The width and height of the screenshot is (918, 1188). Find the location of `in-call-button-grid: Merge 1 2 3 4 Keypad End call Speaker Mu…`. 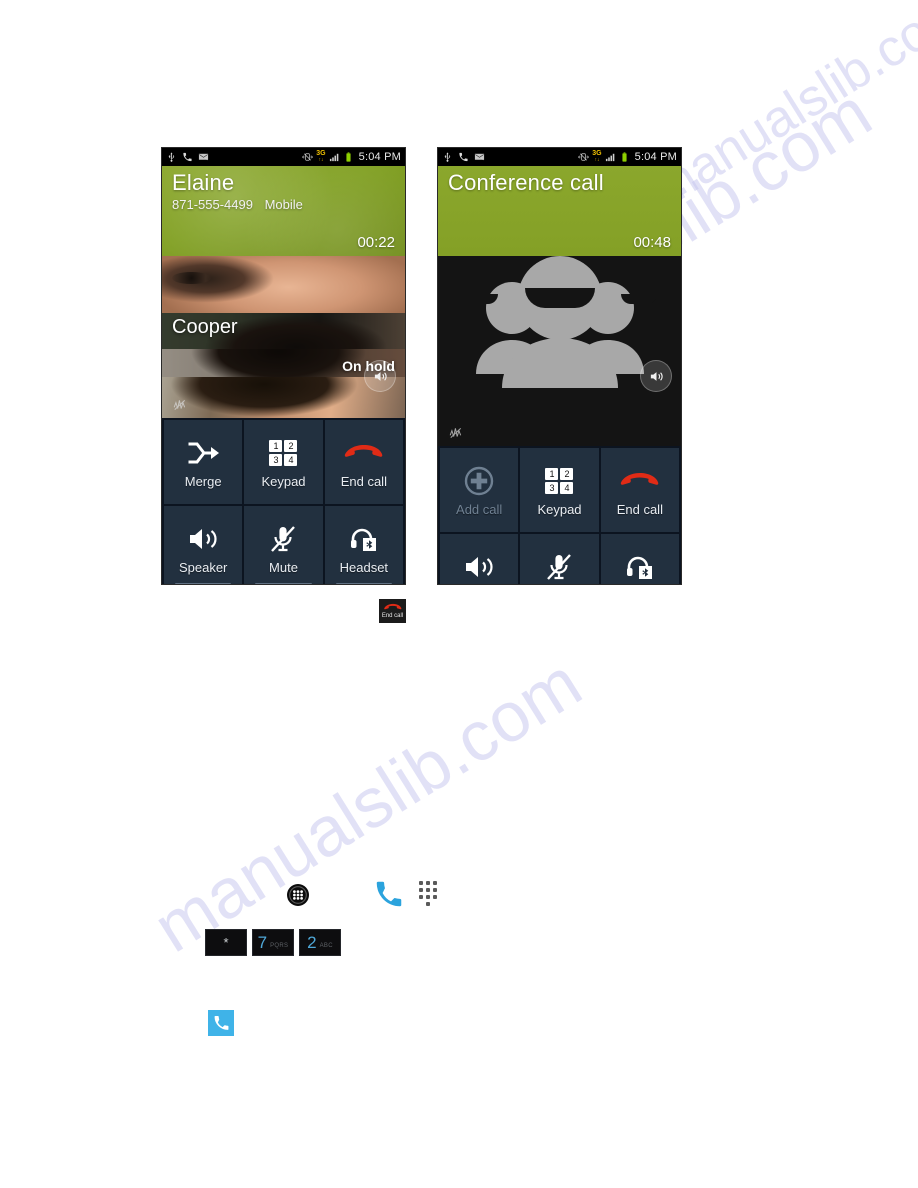

in-call-button-grid: Merge 1 2 3 4 Keypad End call Speaker Mu… is located at coordinates (283, 501).